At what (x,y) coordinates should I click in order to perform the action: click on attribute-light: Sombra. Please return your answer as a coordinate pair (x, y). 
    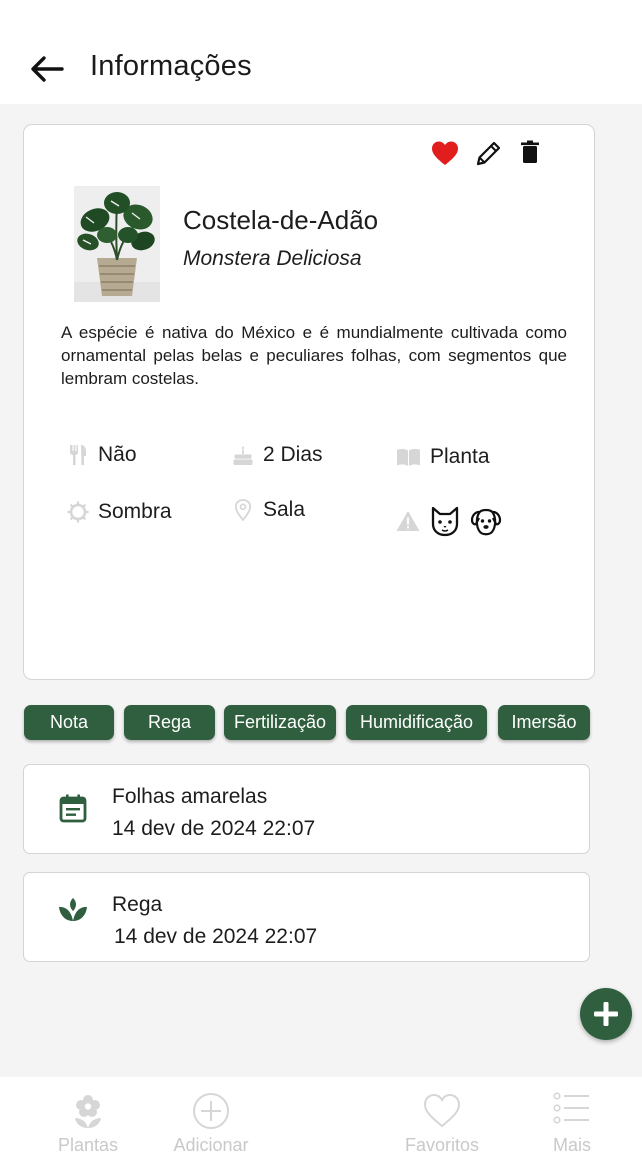
    Looking at the image, I should click on (119, 512).